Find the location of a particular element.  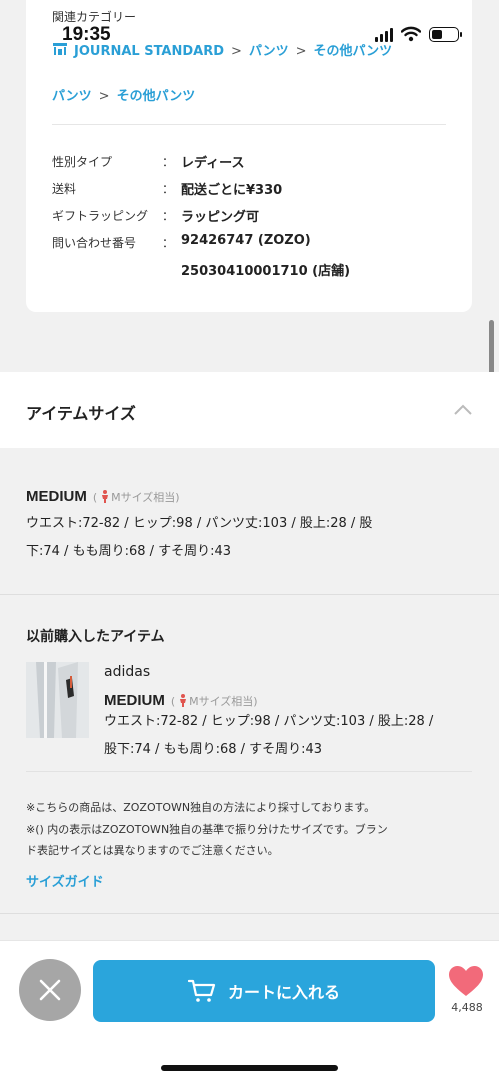

pants-photo is located at coordinates (57, 700).